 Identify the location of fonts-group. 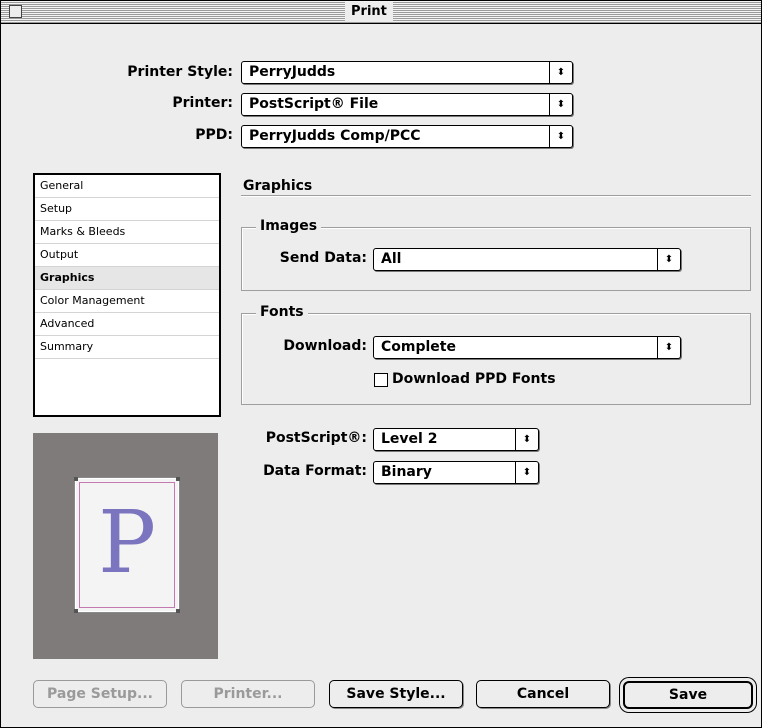
(496, 359).